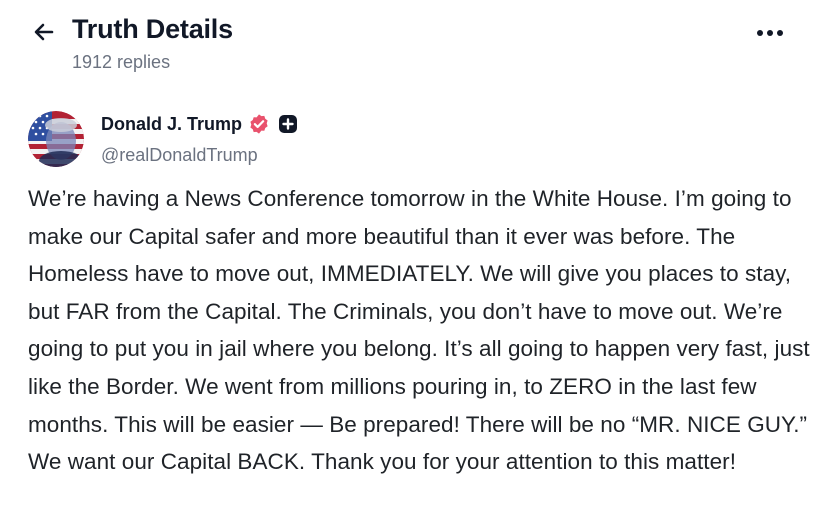 This screenshot has height=529, width=831. Describe the element at coordinates (288, 124) in the screenshot. I see `plus-badge-icon` at that location.